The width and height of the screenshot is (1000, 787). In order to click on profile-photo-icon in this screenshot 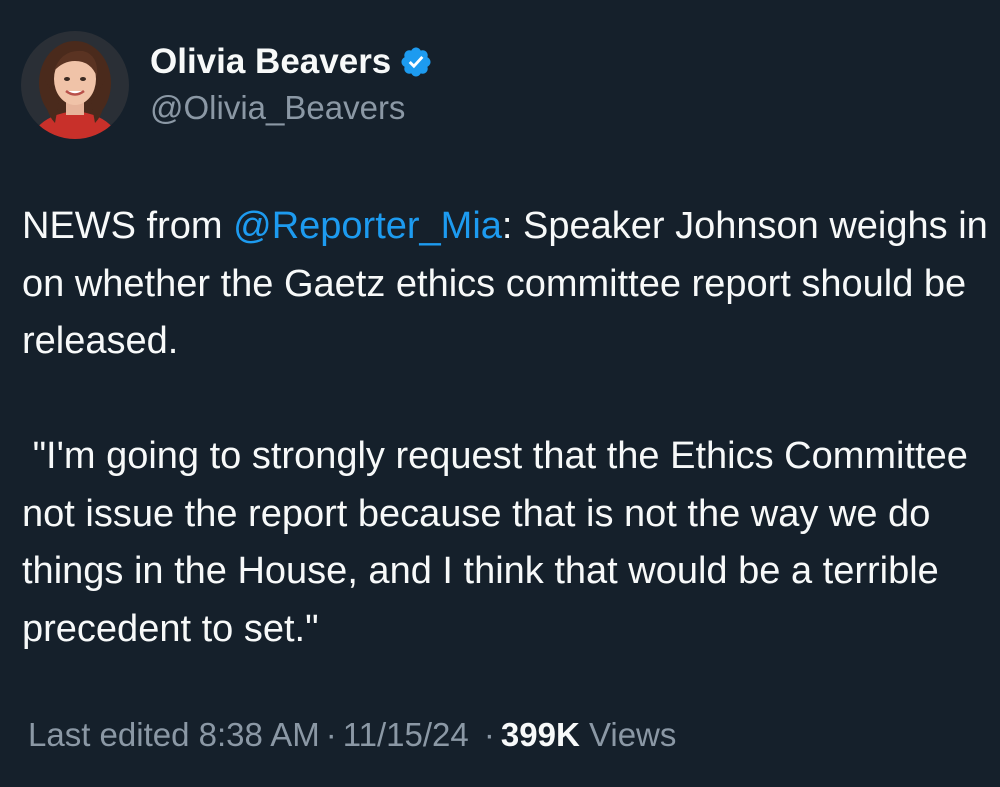, I will do `click(75, 85)`.